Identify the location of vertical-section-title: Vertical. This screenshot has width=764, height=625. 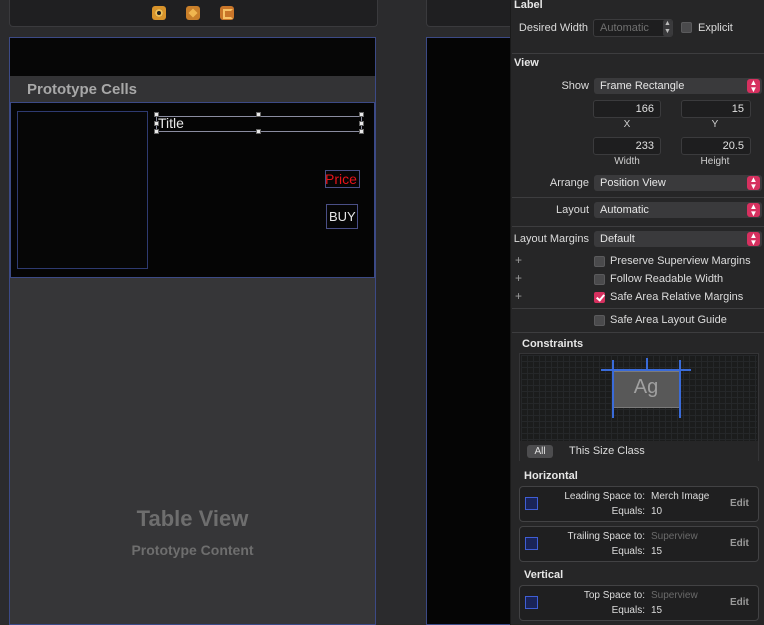
(544, 575).